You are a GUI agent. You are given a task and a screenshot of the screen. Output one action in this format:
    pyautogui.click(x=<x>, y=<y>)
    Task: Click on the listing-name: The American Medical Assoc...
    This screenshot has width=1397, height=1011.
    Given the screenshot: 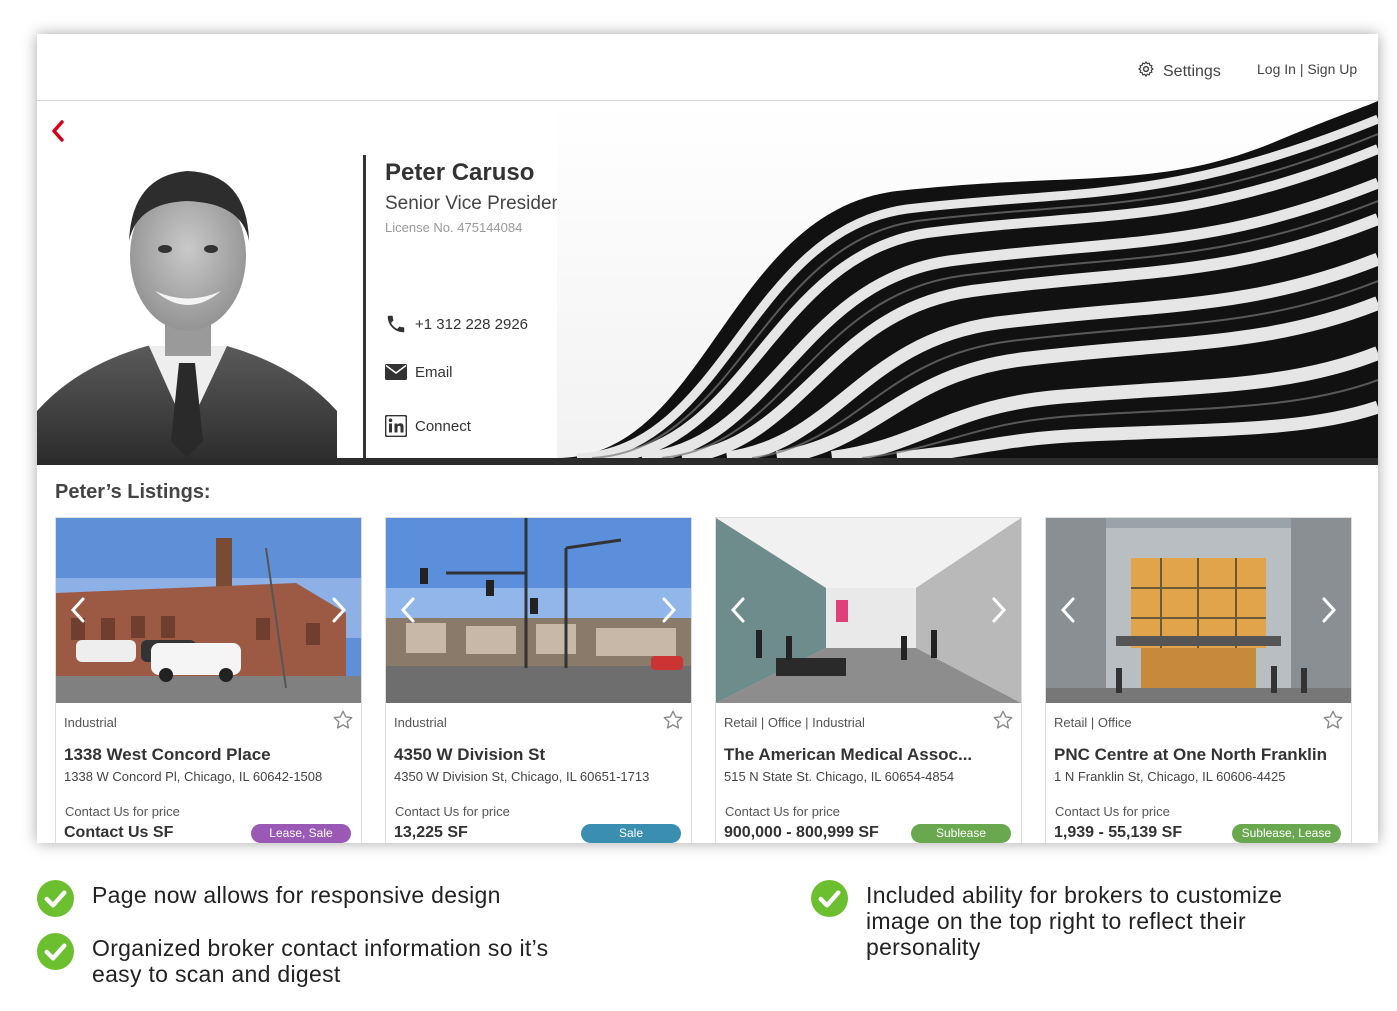 What is the action you would take?
    pyautogui.click(x=848, y=754)
    